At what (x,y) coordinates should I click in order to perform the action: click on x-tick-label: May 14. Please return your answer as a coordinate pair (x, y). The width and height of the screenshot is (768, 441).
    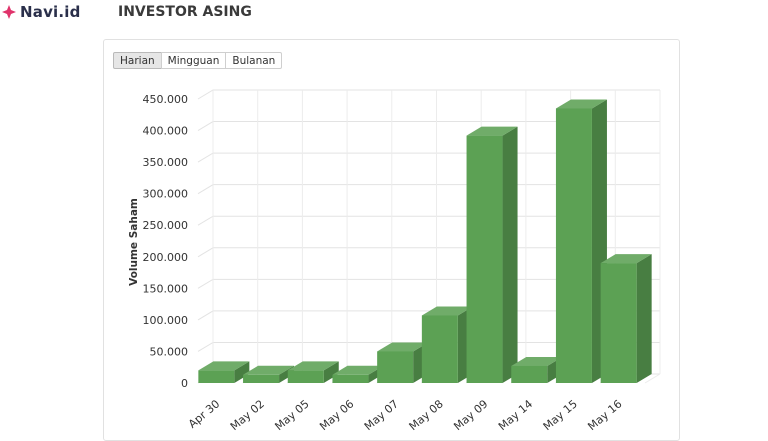
    Looking at the image, I should click on (515, 414).